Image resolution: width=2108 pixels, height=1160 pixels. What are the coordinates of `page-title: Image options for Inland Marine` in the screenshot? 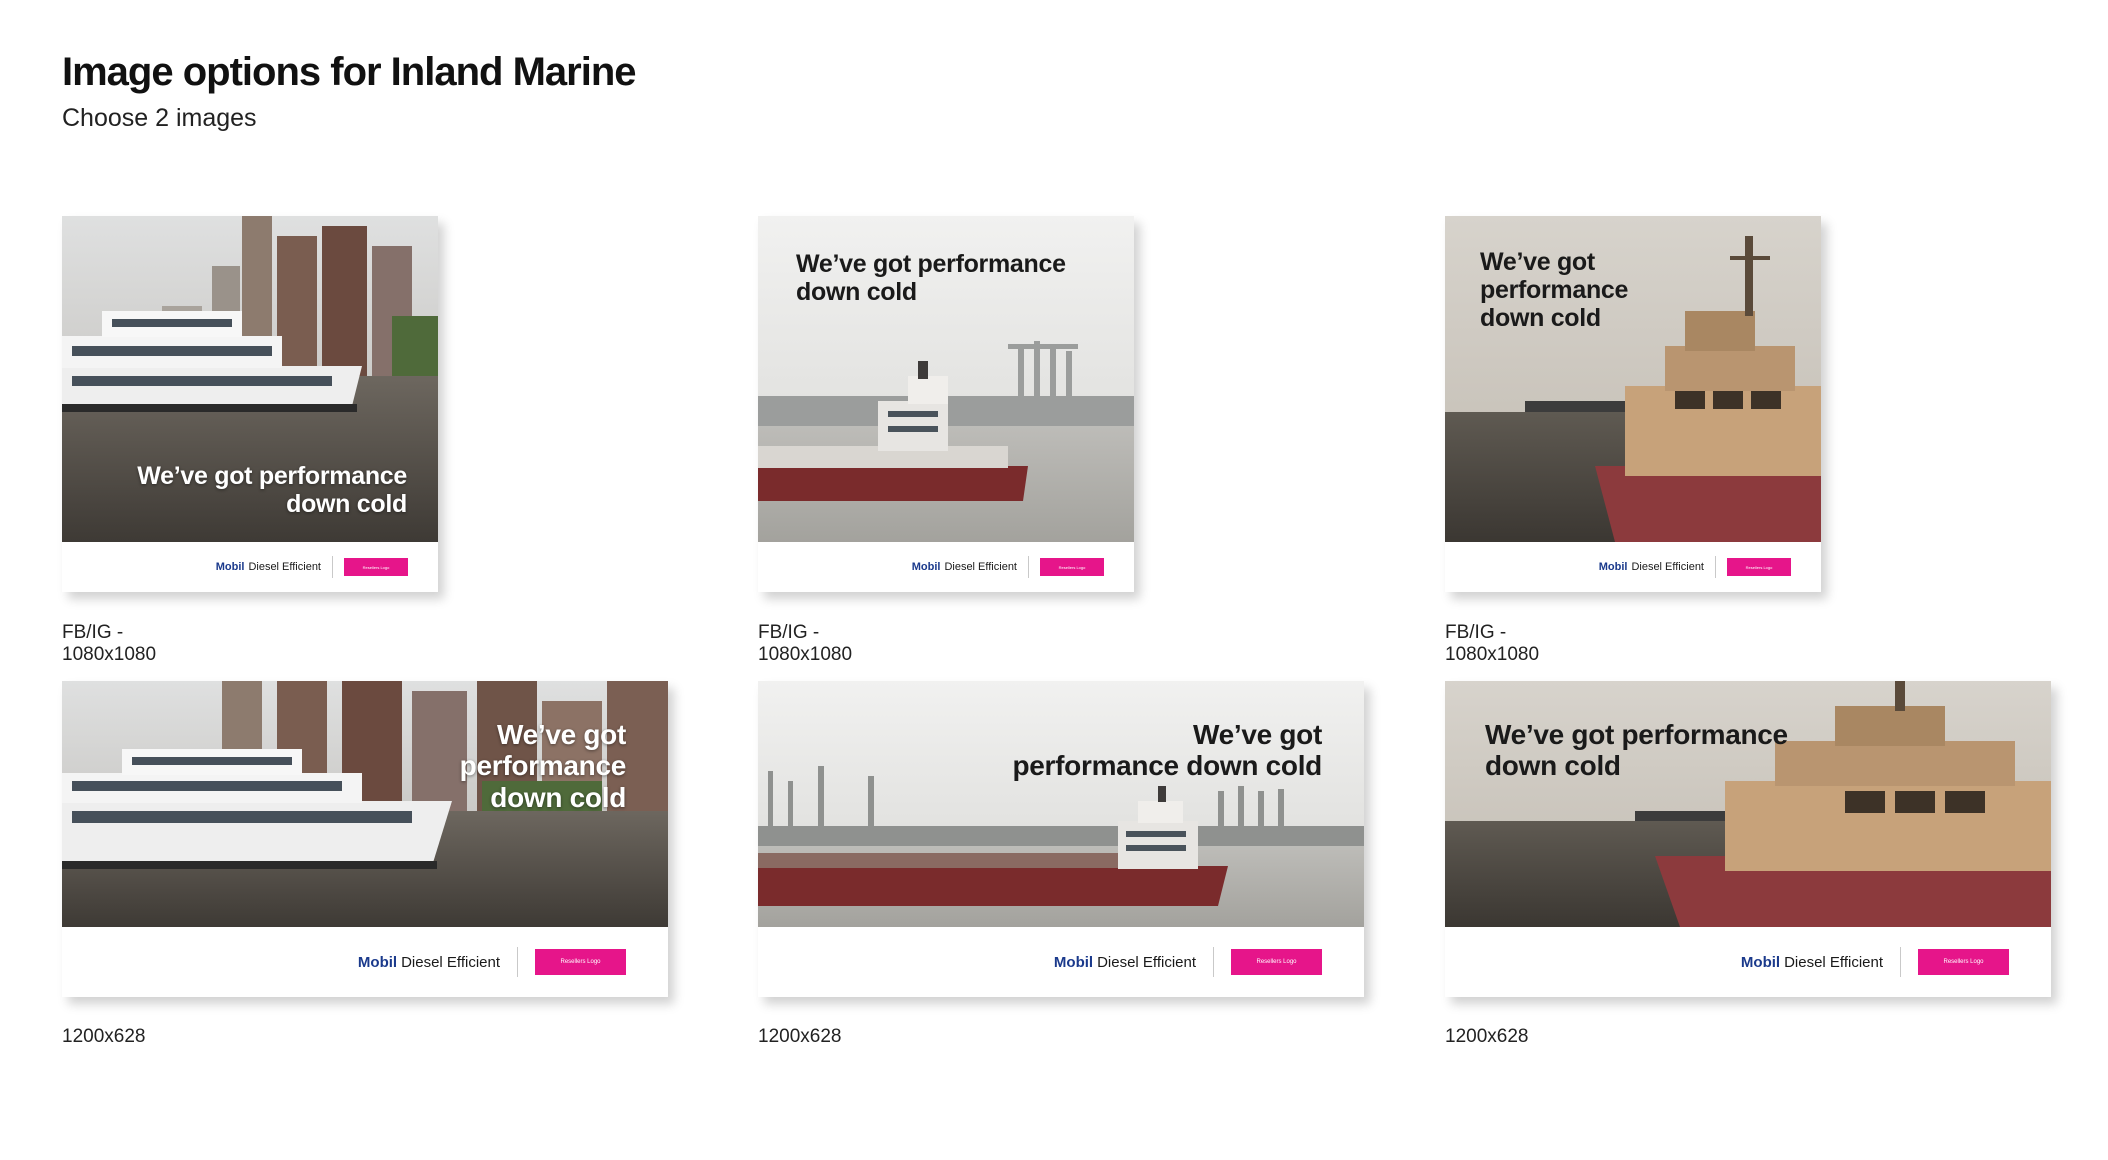 It's located at (349, 72).